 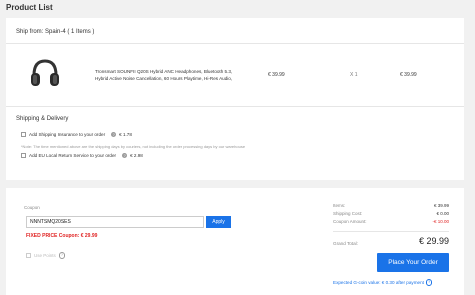 I want to click on product-subtotal: € 39.99, so click(x=408, y=75).